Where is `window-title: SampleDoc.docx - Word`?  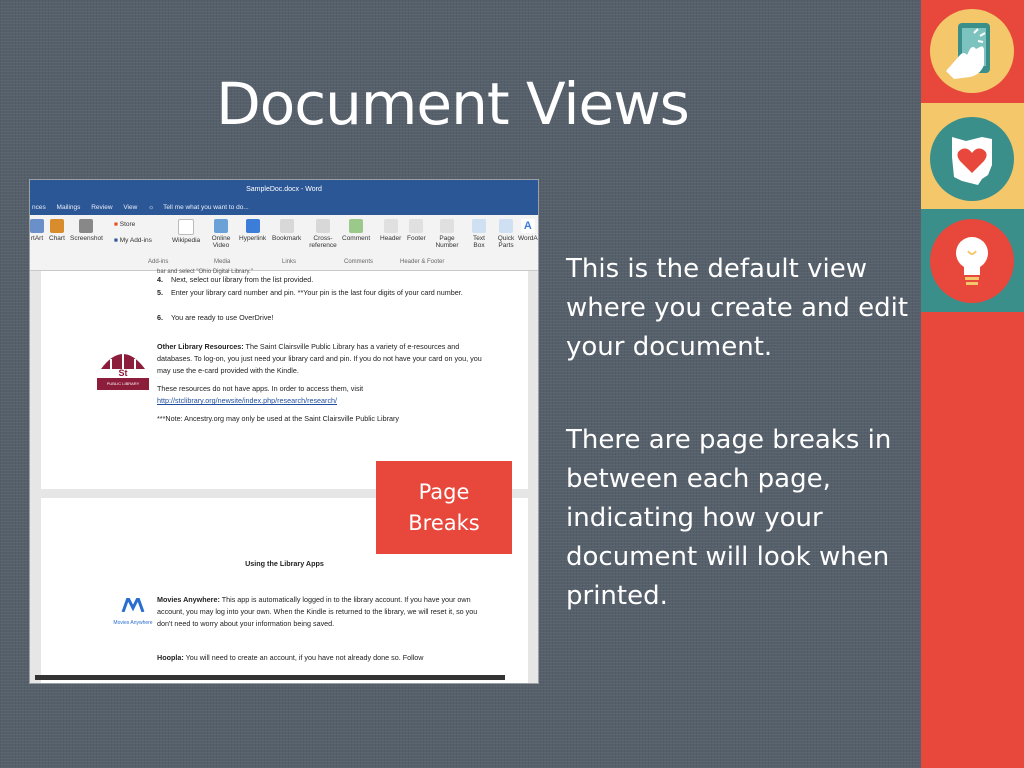 window-title: SampleDoc.docx - Word is located at coordinates (284, 190).